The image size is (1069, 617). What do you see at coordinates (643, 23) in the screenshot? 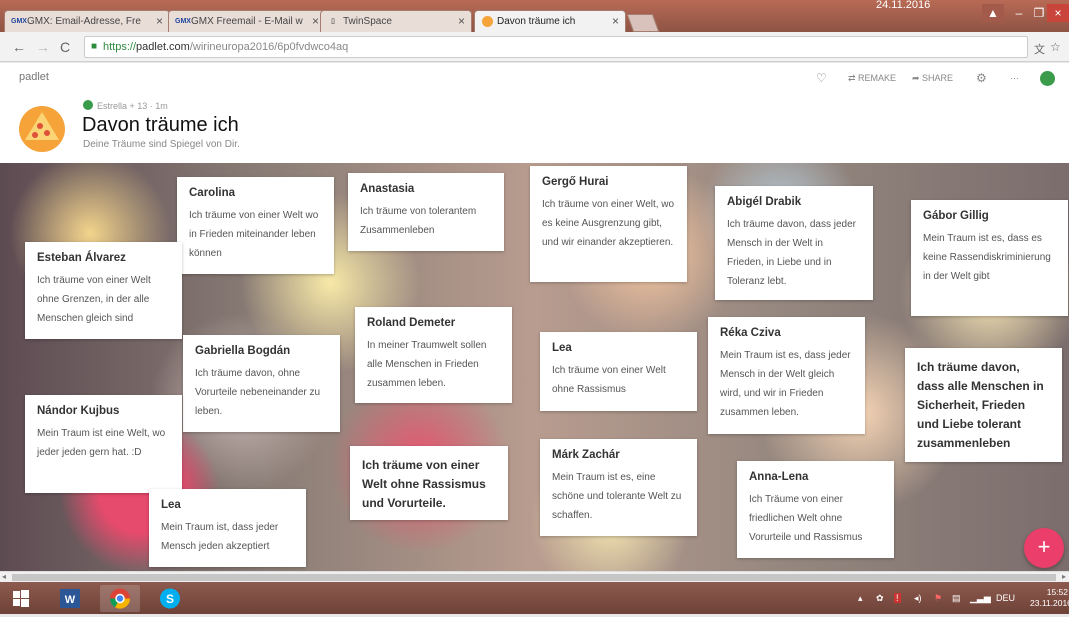
I see `new-tab-button` at bounding box center [643, 23].